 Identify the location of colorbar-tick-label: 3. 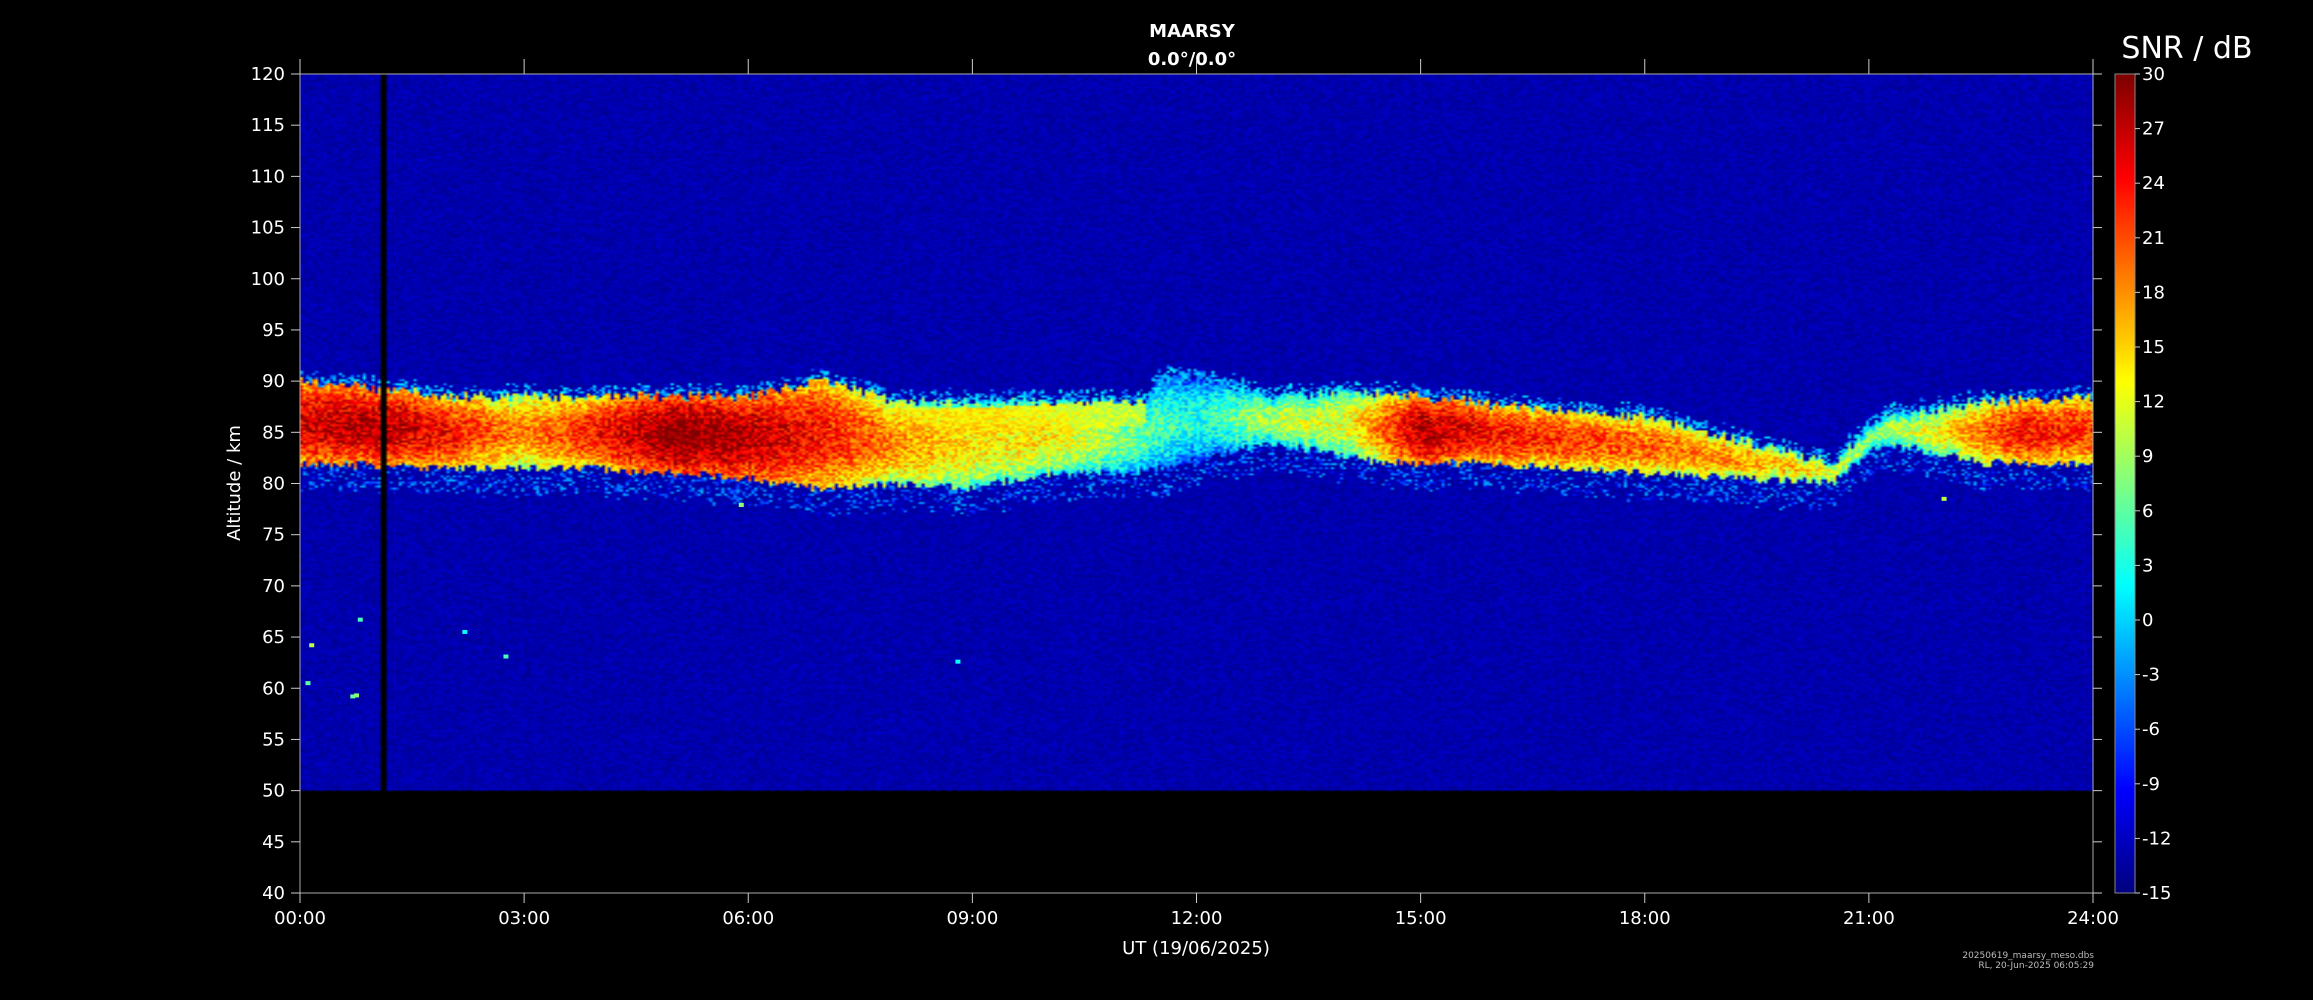
(2147, 565).